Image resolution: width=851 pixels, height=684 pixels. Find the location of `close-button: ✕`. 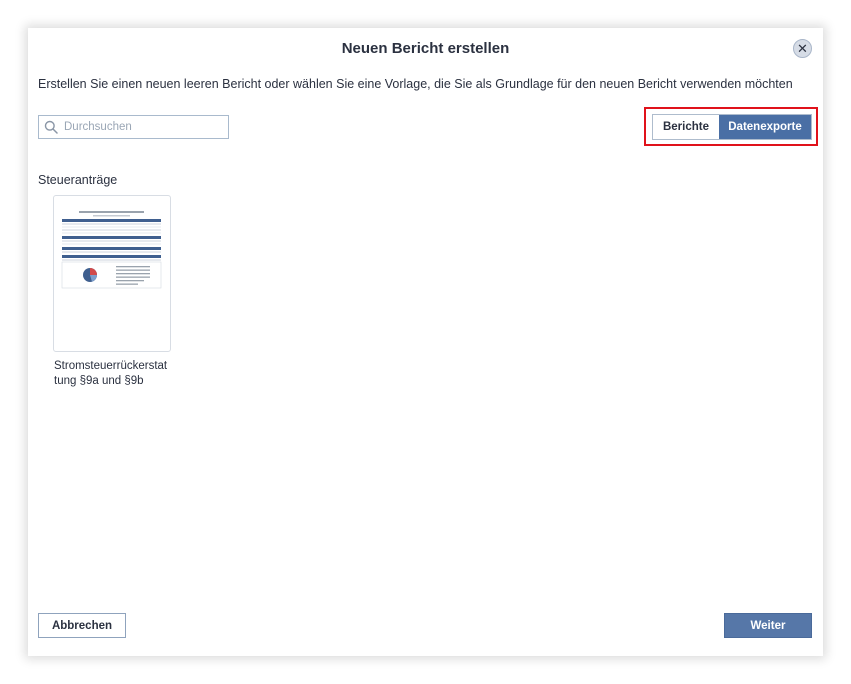

close-button: ✕ is located at coordinates (802, 48).